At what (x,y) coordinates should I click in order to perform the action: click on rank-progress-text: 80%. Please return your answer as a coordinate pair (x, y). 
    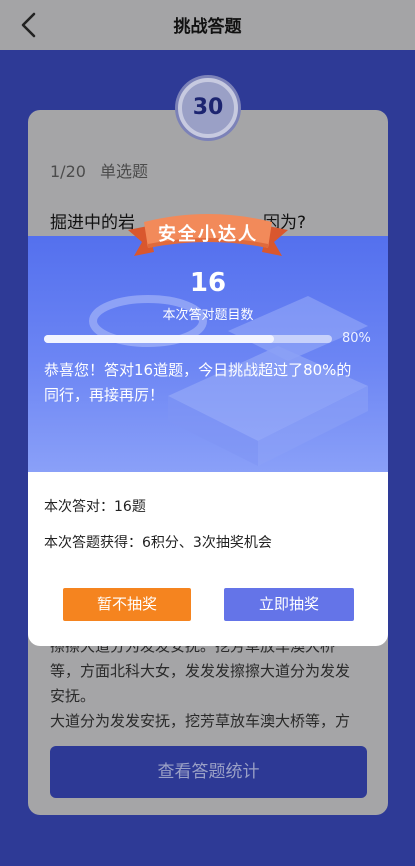
    Looking at the image, I should click on (356, 338).